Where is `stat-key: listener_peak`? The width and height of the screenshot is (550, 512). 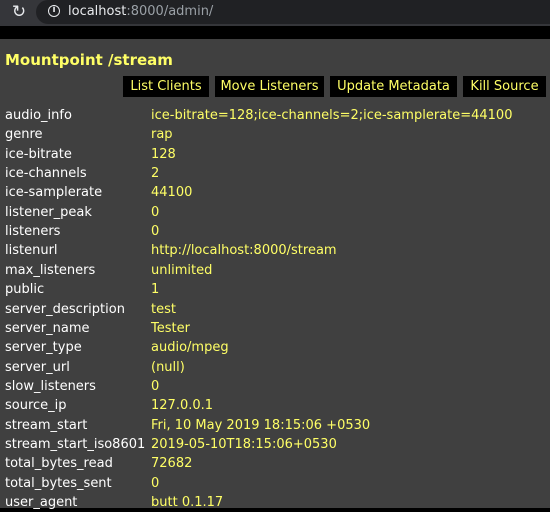
stat-key: listener_peak is located at coordinates (48, 212).